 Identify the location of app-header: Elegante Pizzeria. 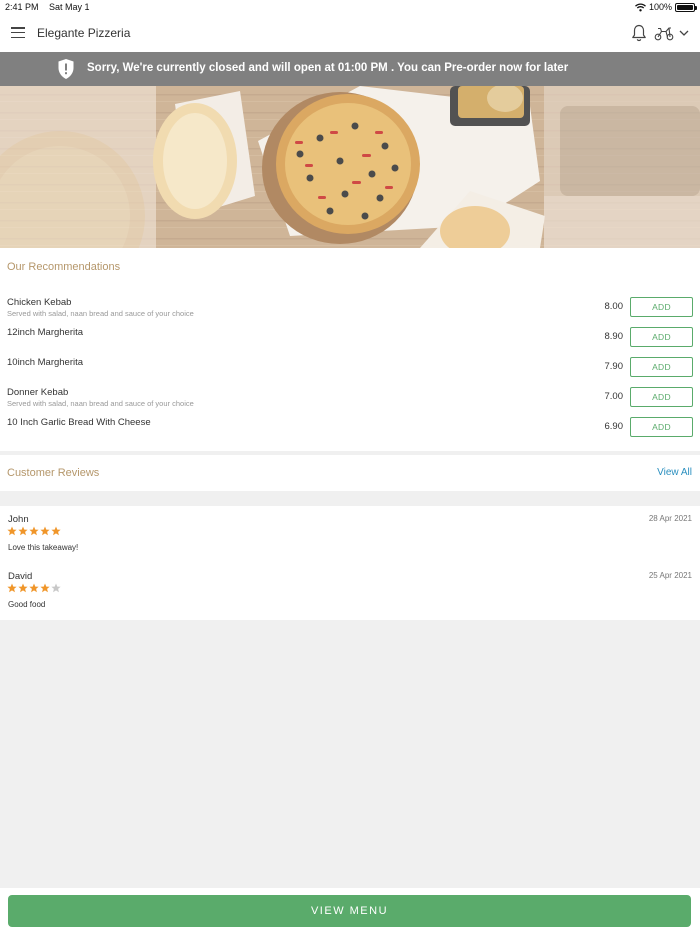
(350, 33).